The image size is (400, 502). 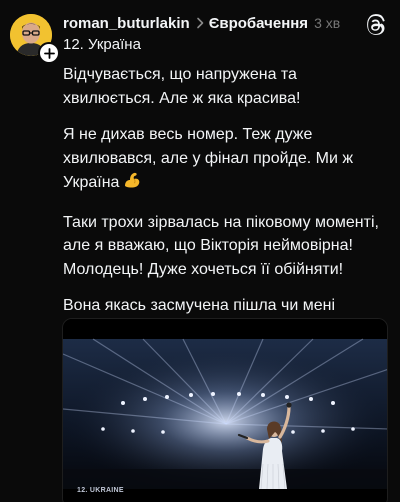 I want to click on plus-icon, so click(x=49, y=53).